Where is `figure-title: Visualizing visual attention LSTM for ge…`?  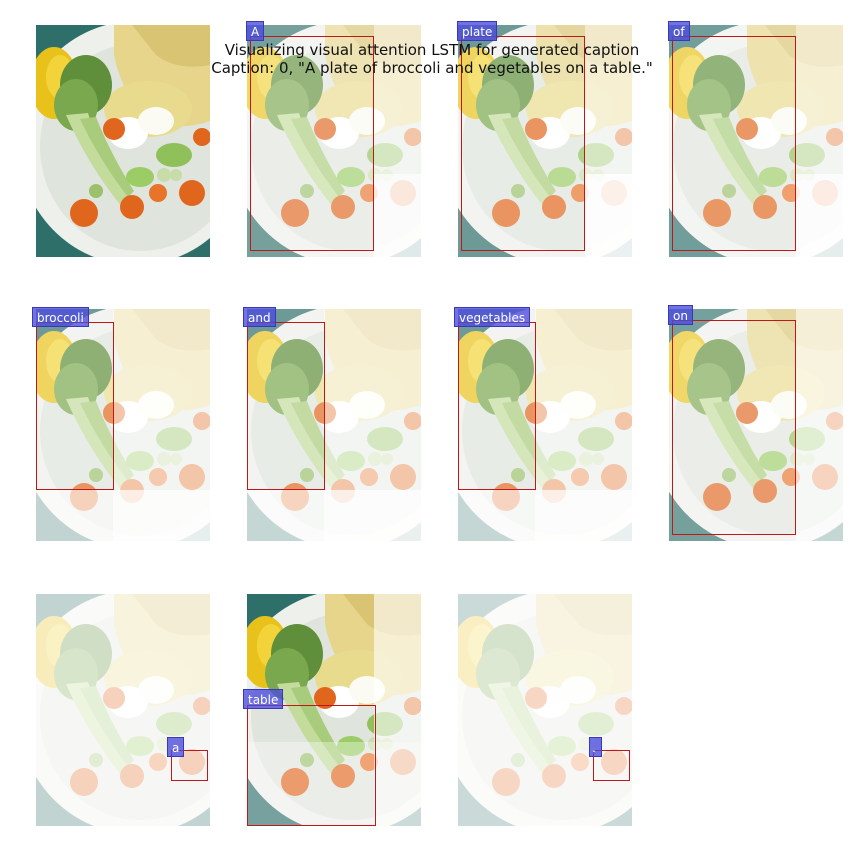
figure-title: Visualizing visual attention LSTM for ge… is located at coordinates (432, 50).